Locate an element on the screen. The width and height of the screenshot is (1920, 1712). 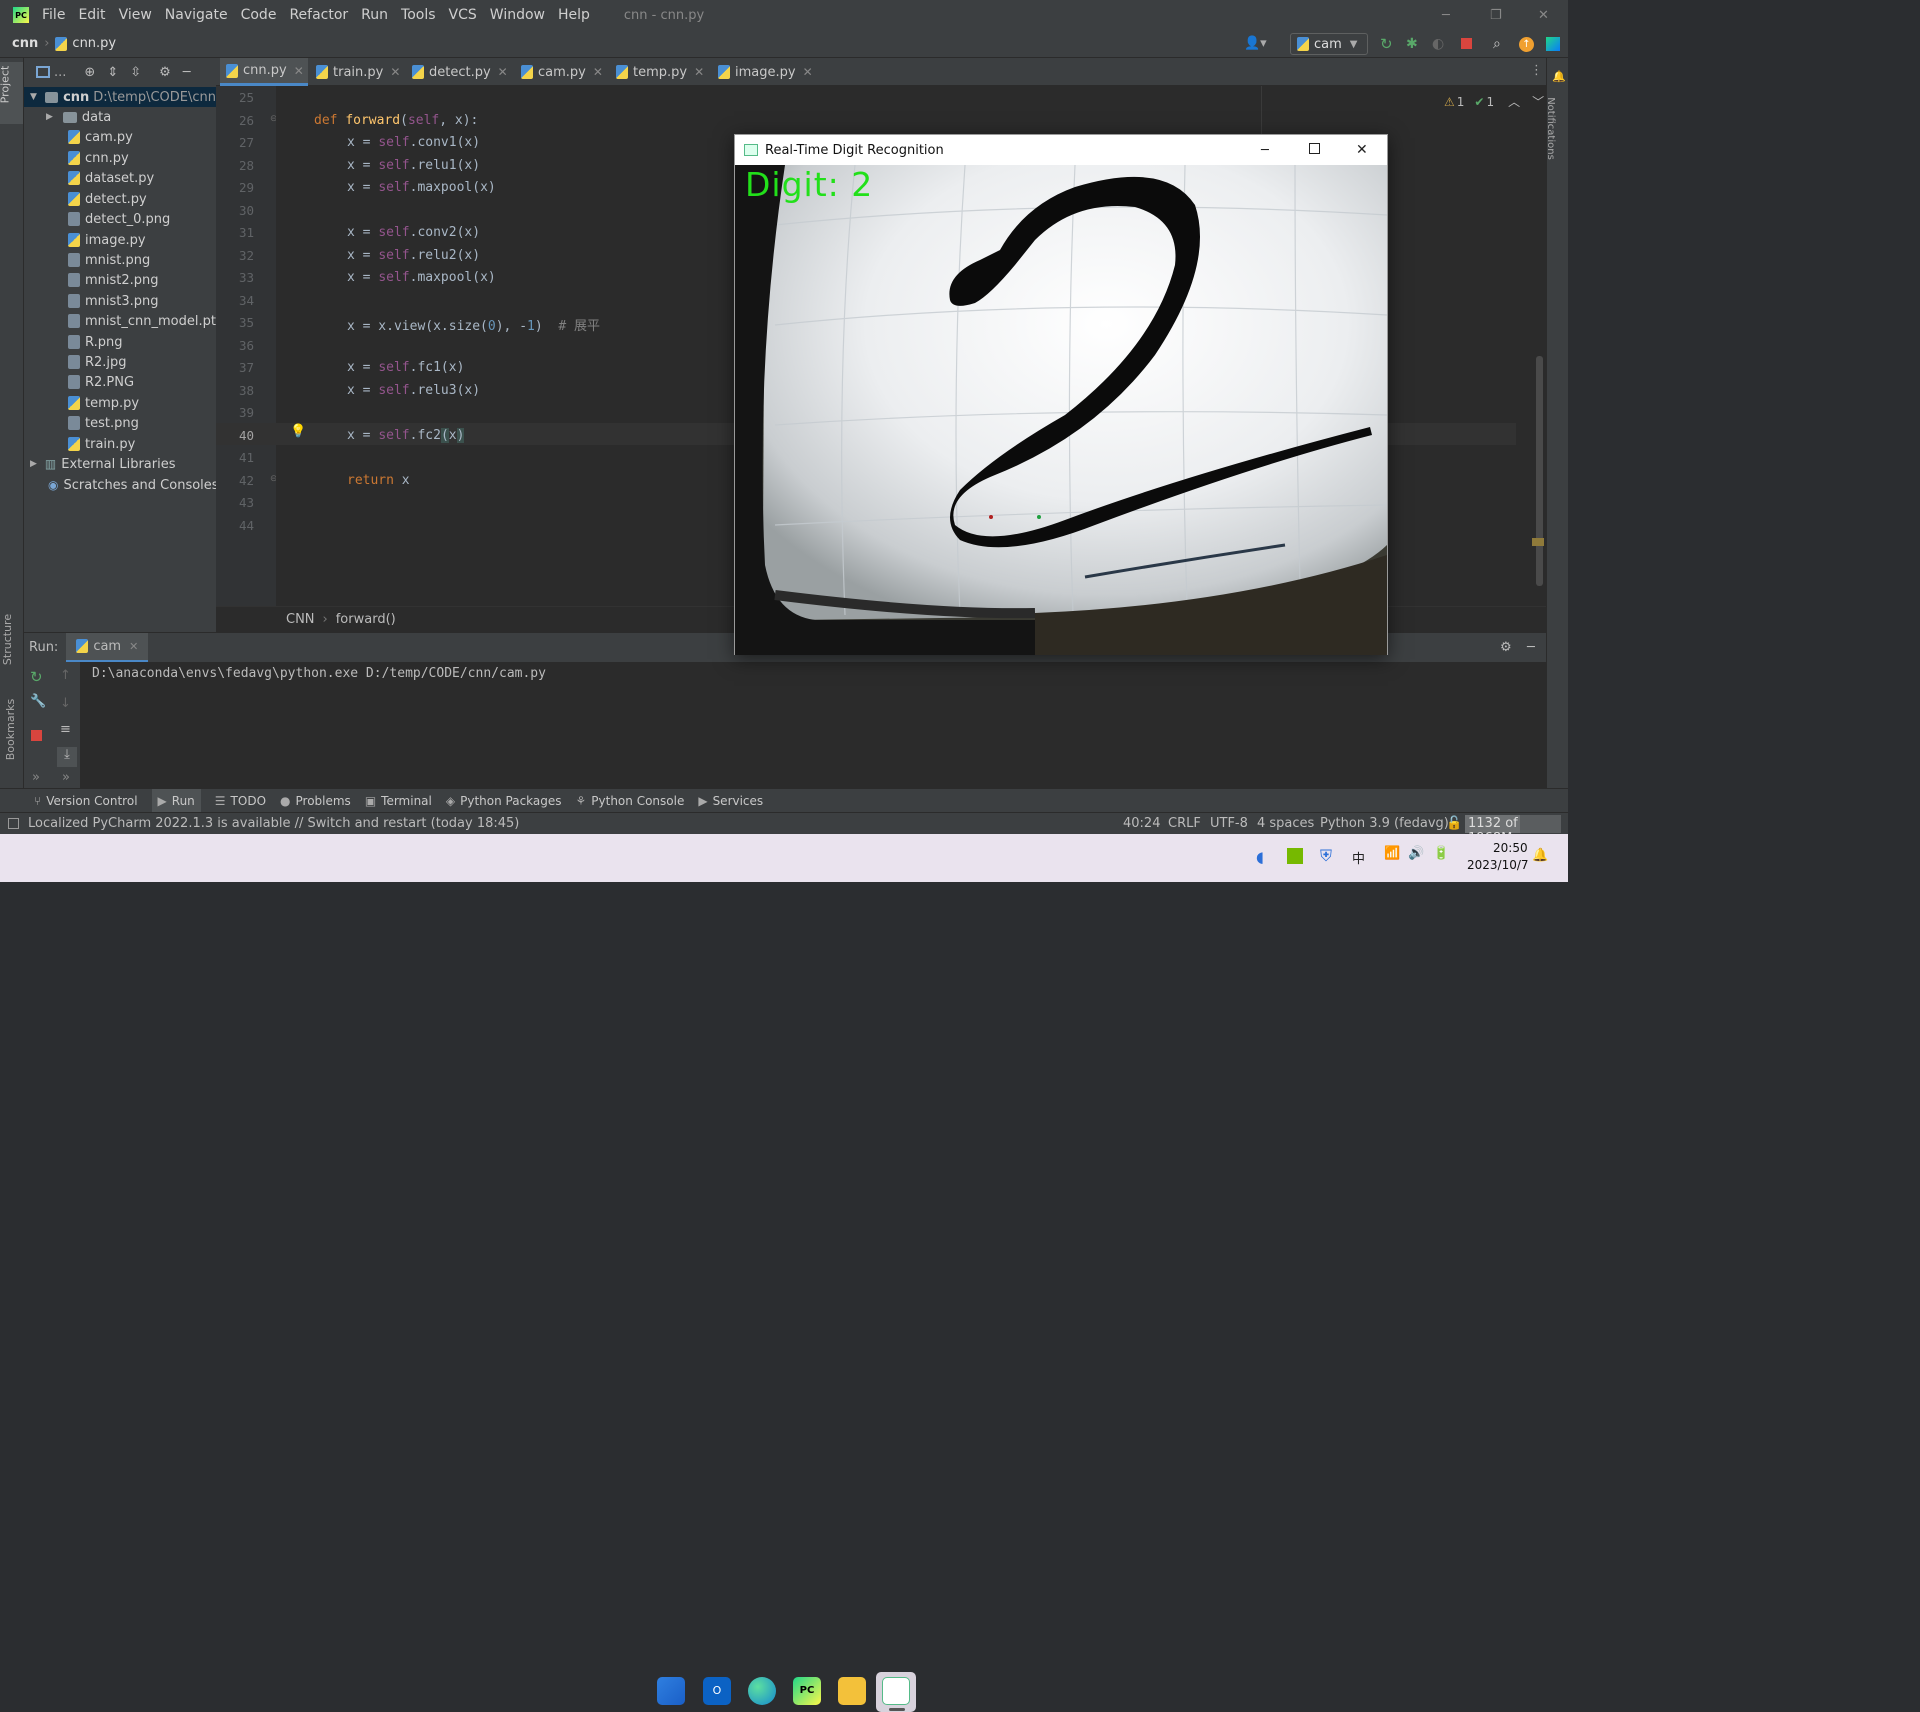
tree-item: R2.jpg is located at coordinates (97, 362).